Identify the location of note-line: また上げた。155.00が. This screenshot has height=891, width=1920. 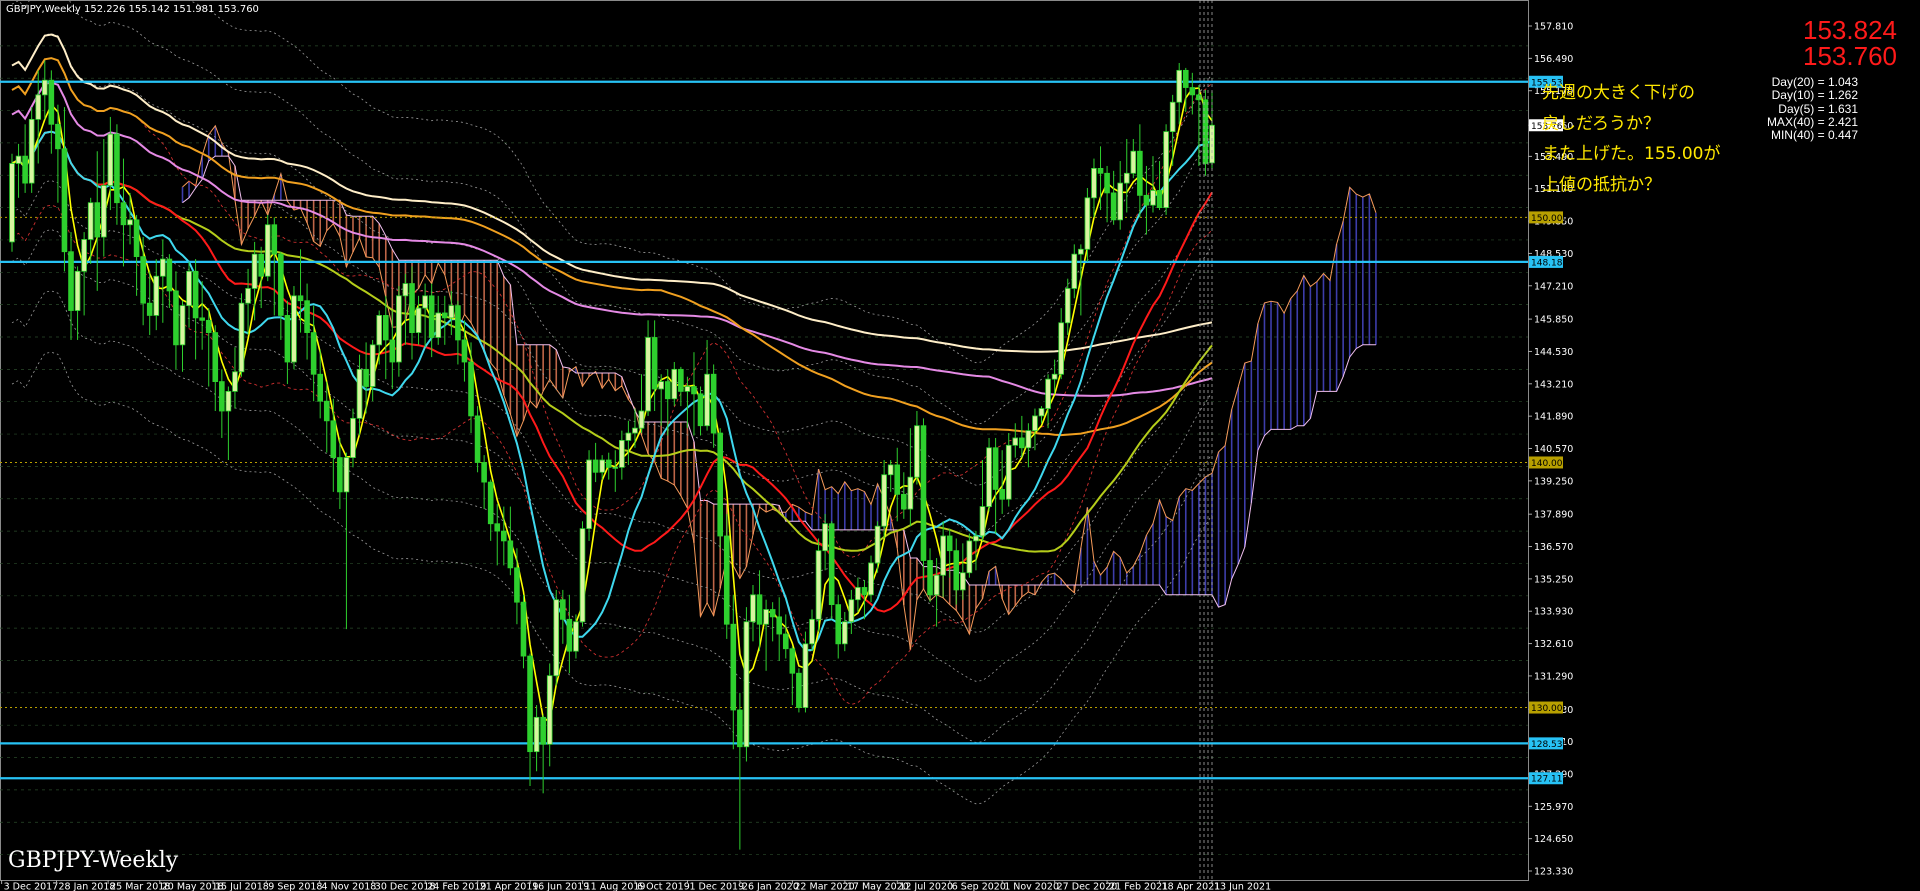
(1631, 154).